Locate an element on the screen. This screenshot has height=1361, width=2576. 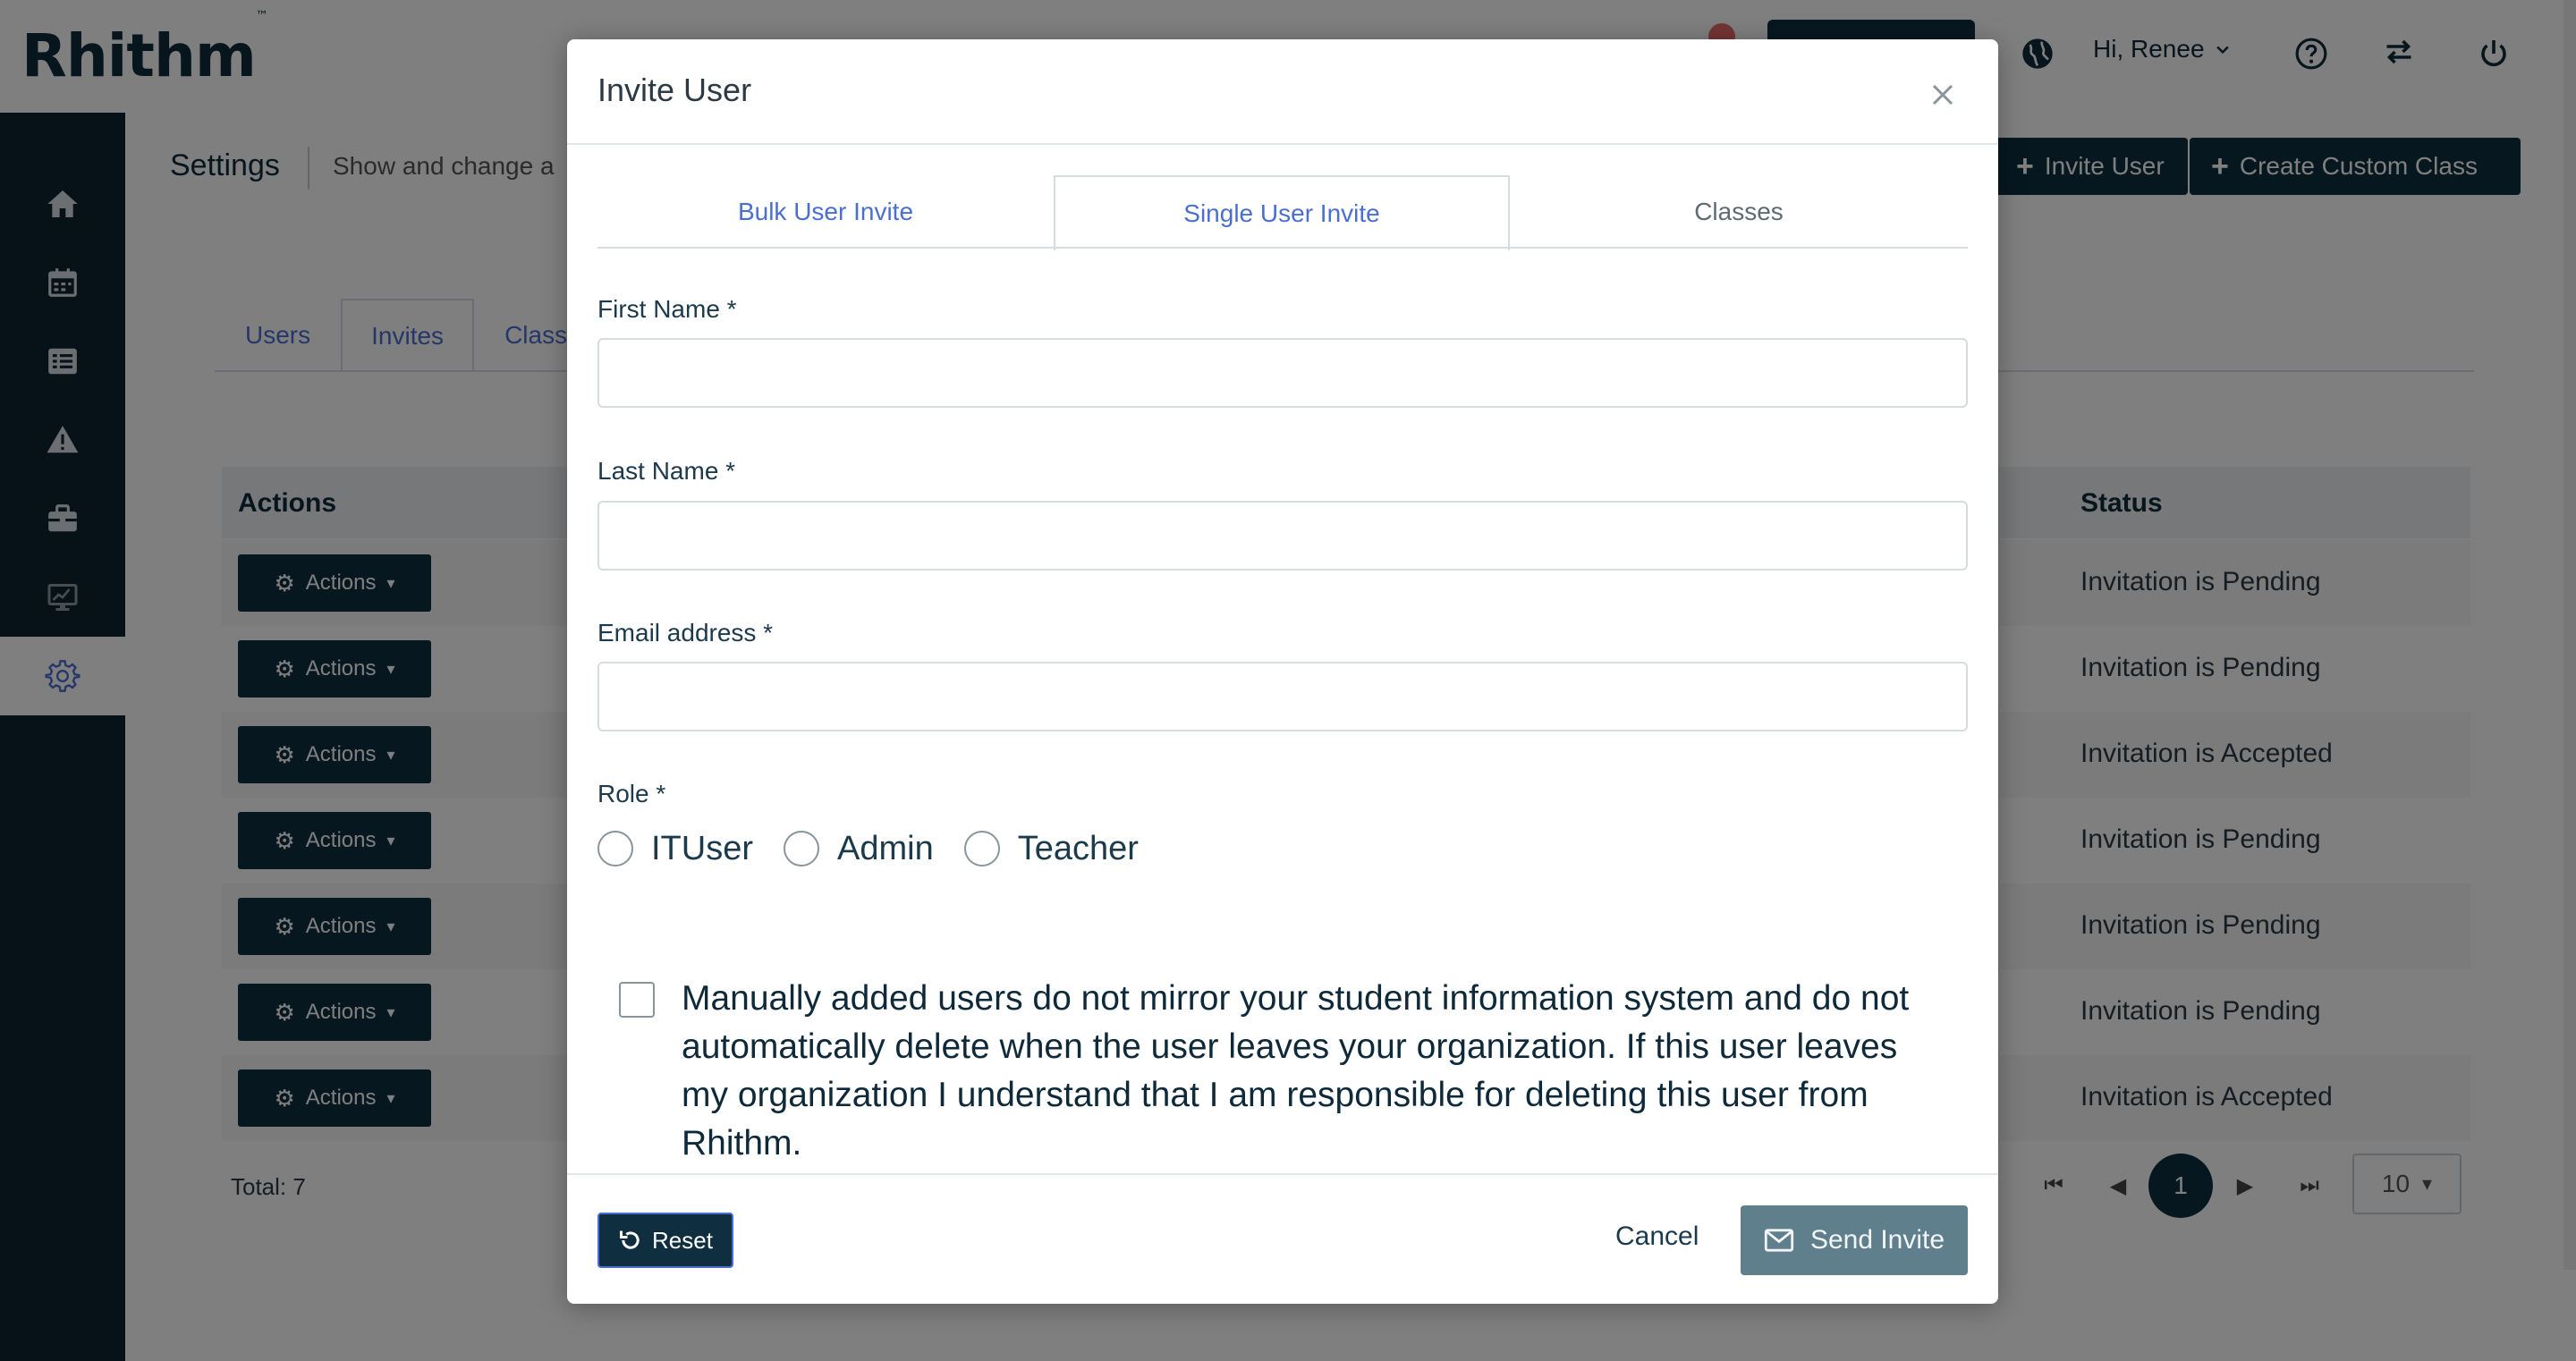
close-icon is located at coordinates (1943, 95).